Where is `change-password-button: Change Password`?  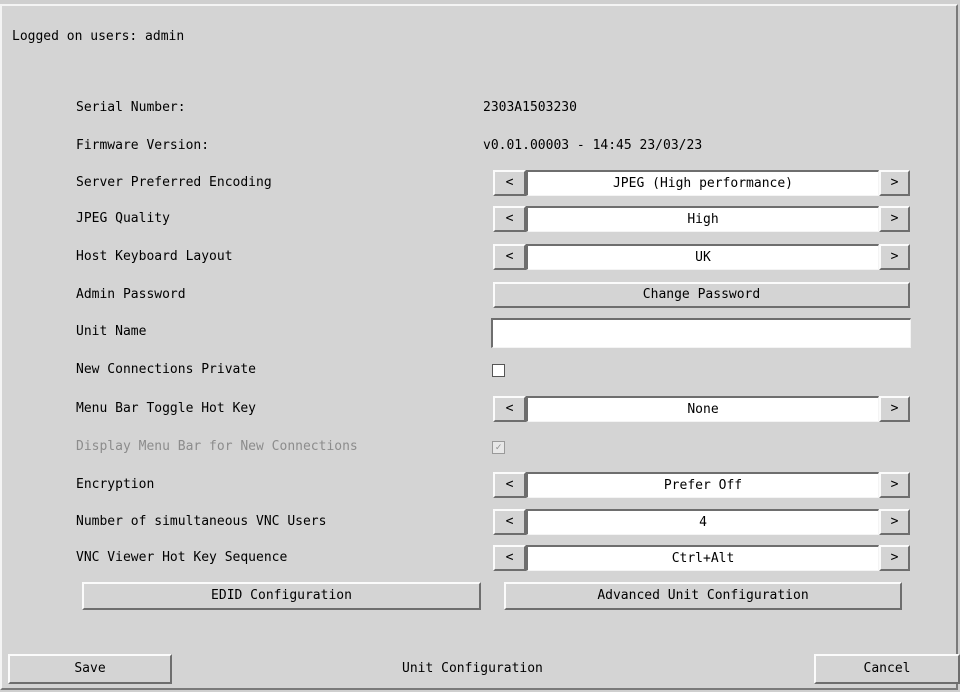 change-password-button: Change Password is located at coordinates (701, 295).